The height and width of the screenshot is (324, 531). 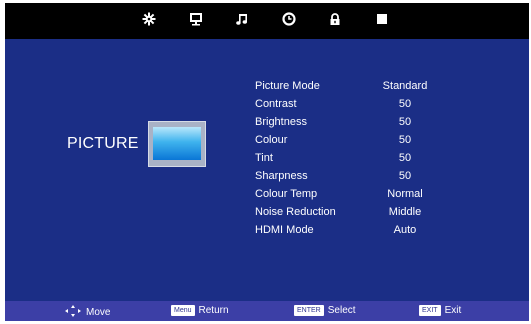 What do you see at coordinates (355, 179) in the screenshot?
I see `setting-sharpness: Sharpness 50` at bounding box center [355, 179].